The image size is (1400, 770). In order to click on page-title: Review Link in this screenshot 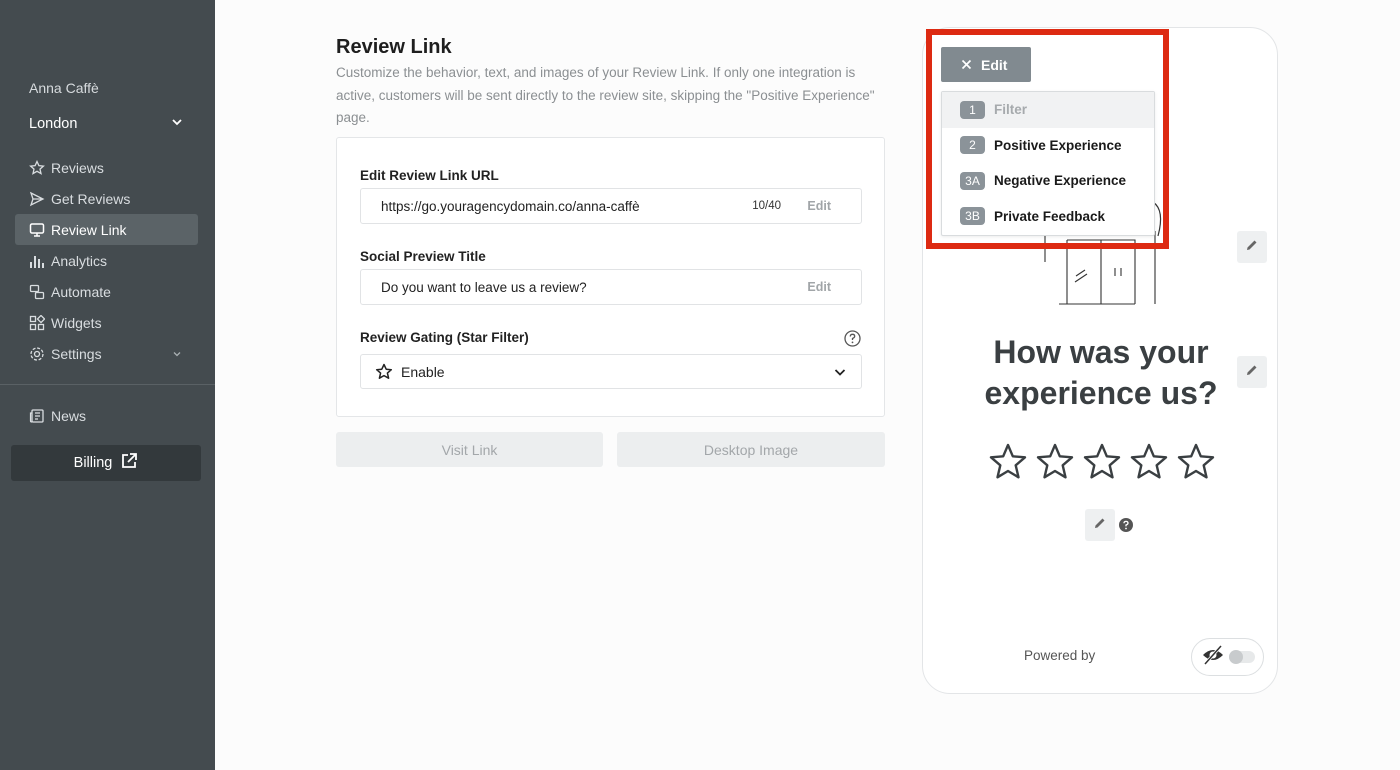, I will do `click(394, 47)`.